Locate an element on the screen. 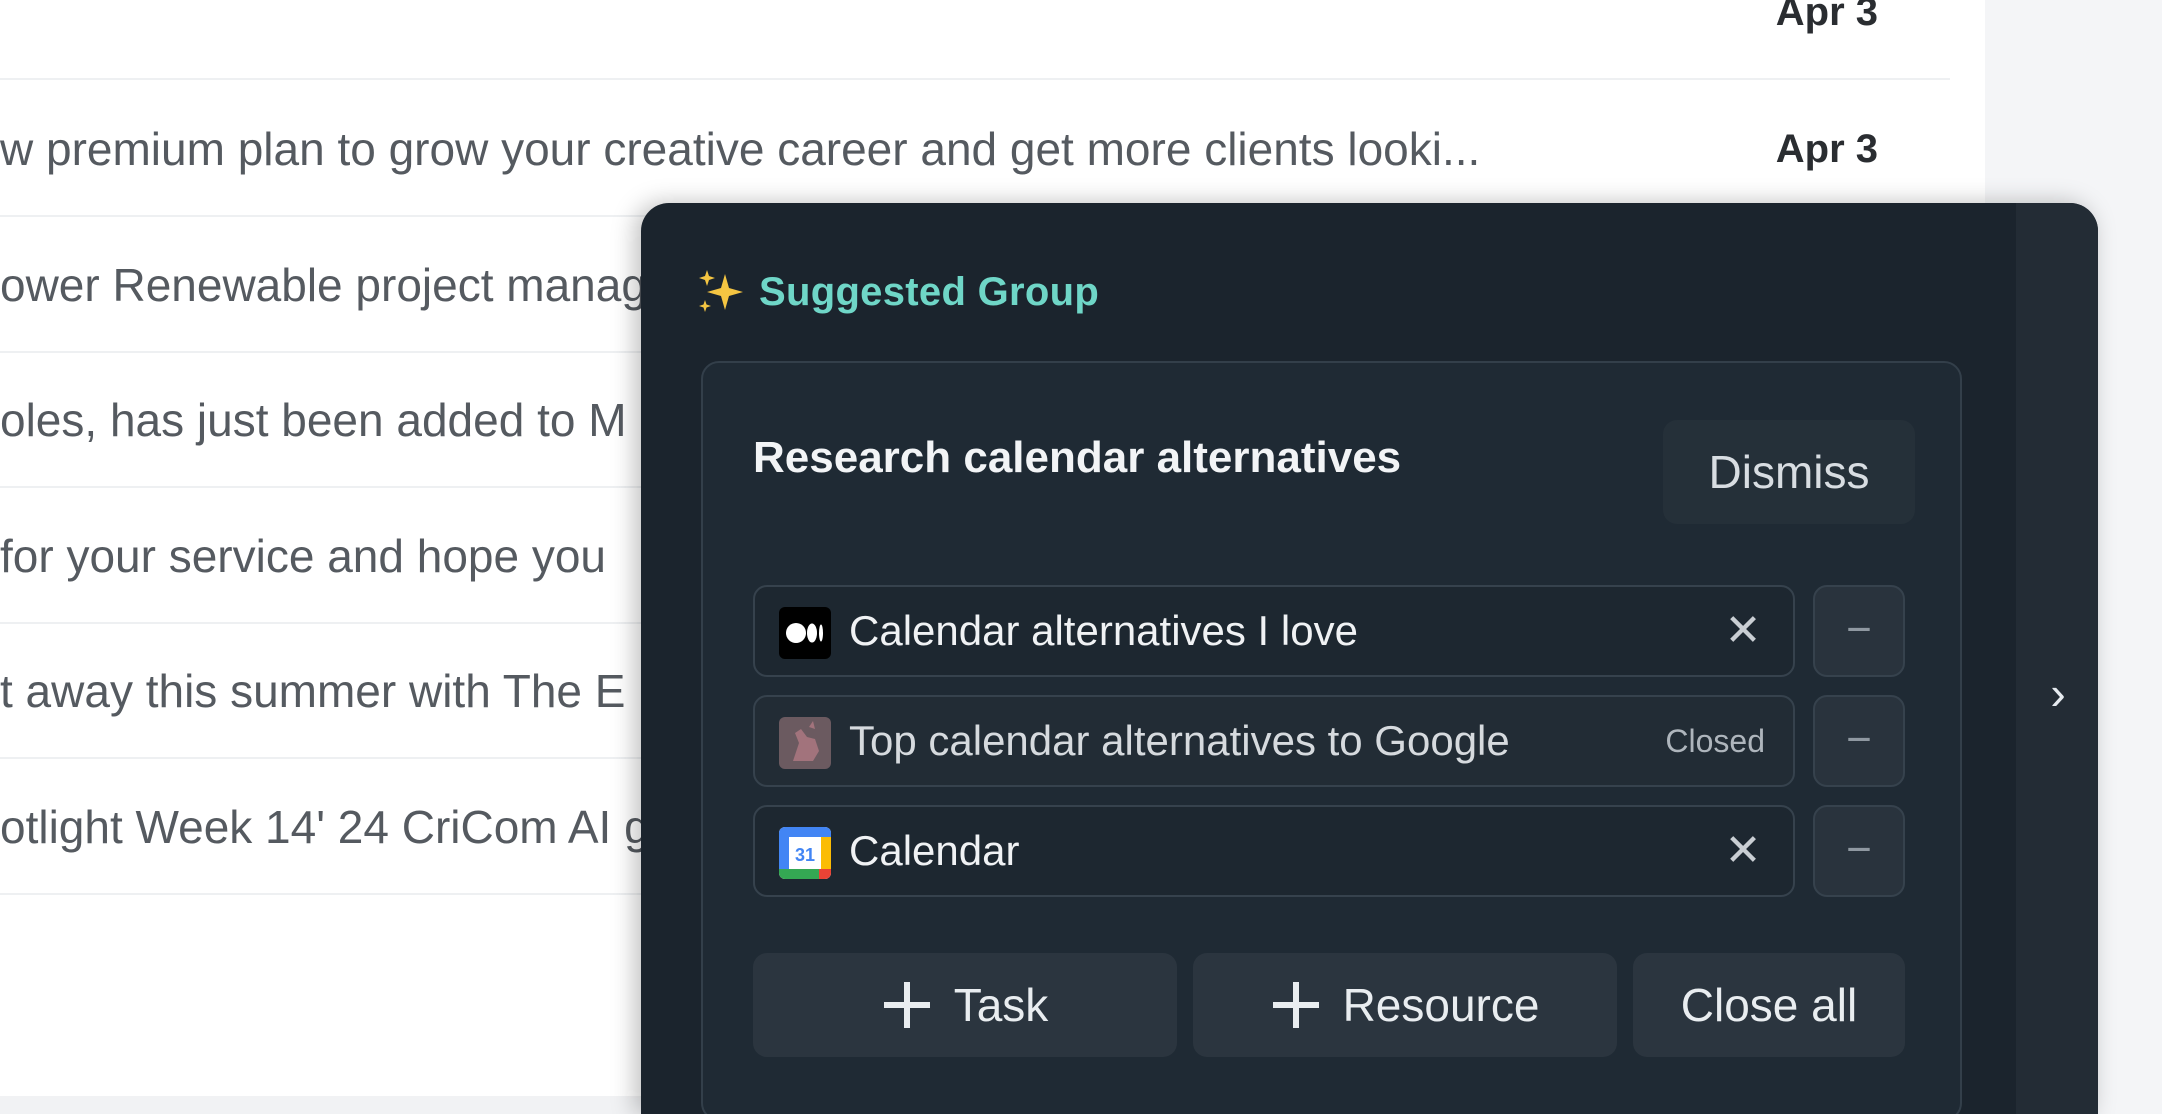 This screenshot has width=2162, height=1114. resource-item: Calendar alternatives I love ✕ is located at coordinates (1274, 631).